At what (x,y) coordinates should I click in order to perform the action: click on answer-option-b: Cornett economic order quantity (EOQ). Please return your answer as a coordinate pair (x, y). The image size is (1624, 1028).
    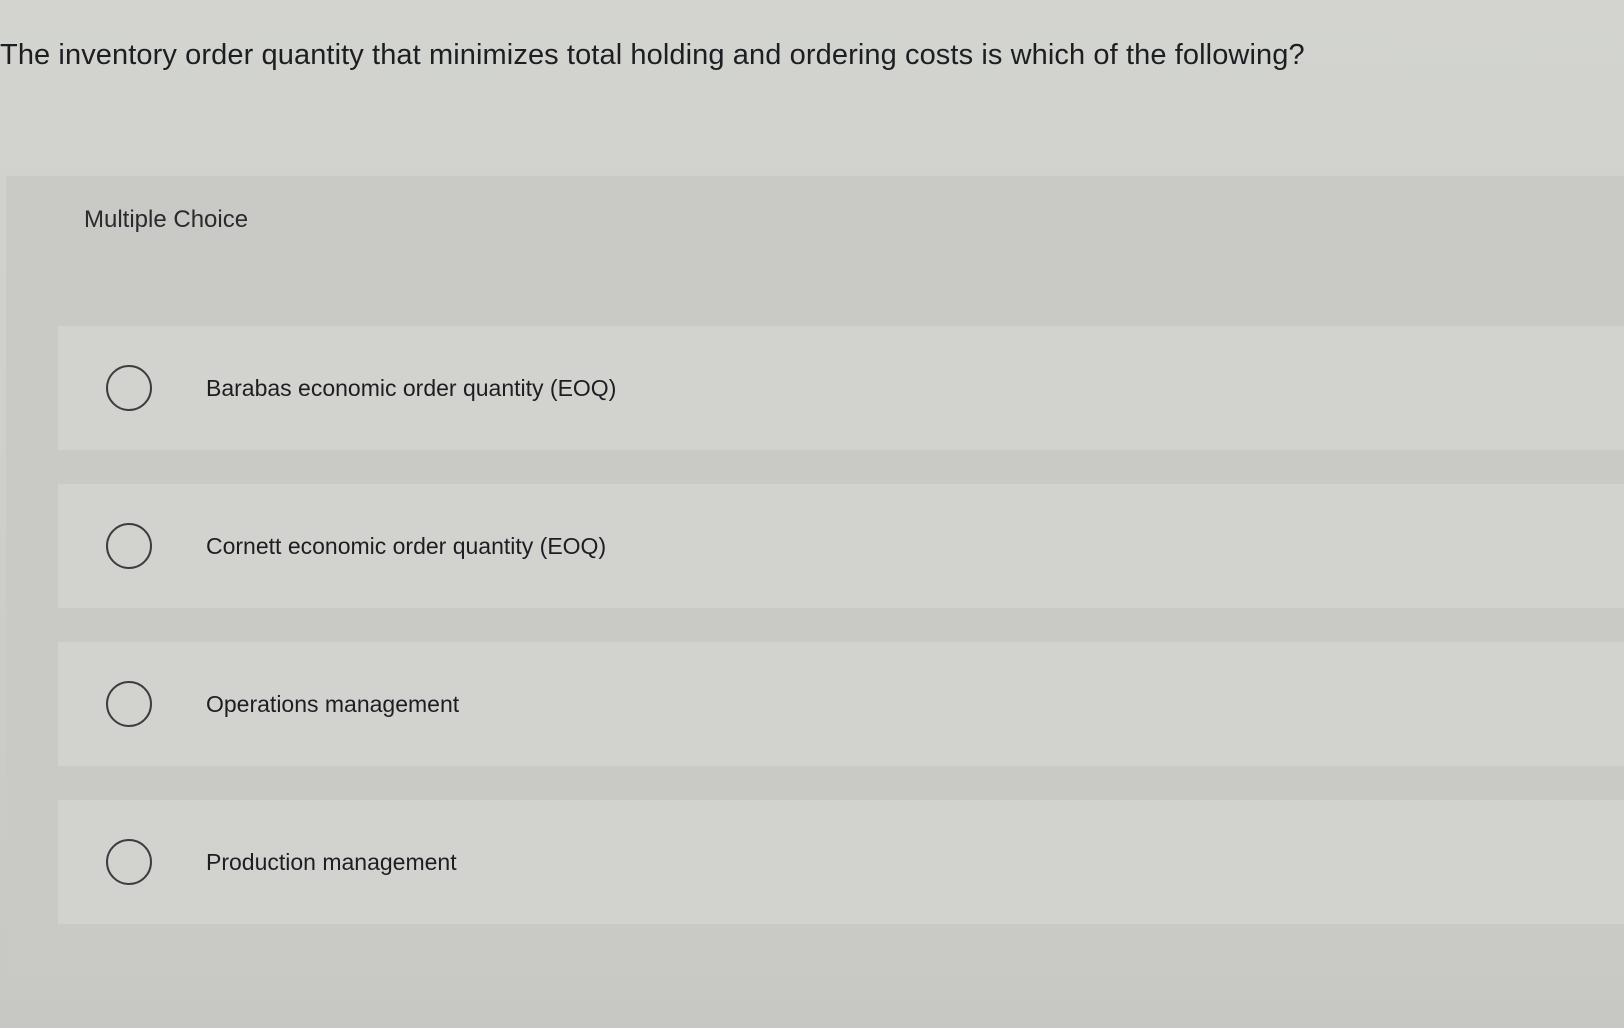
    Looking at the image, I should click on (841, 546).